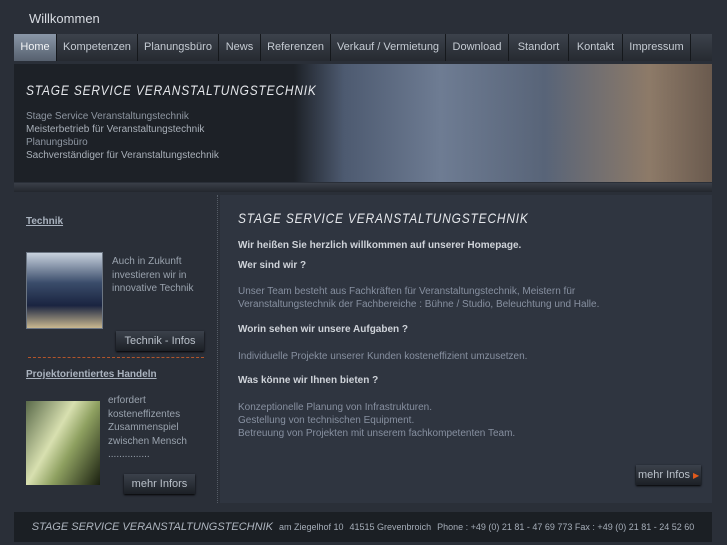 The image size is (727, 545). Describe the element at coordinates (390, 527) in the screenshot. I see `footer-city: 41515 Grevenbroich` at that location.